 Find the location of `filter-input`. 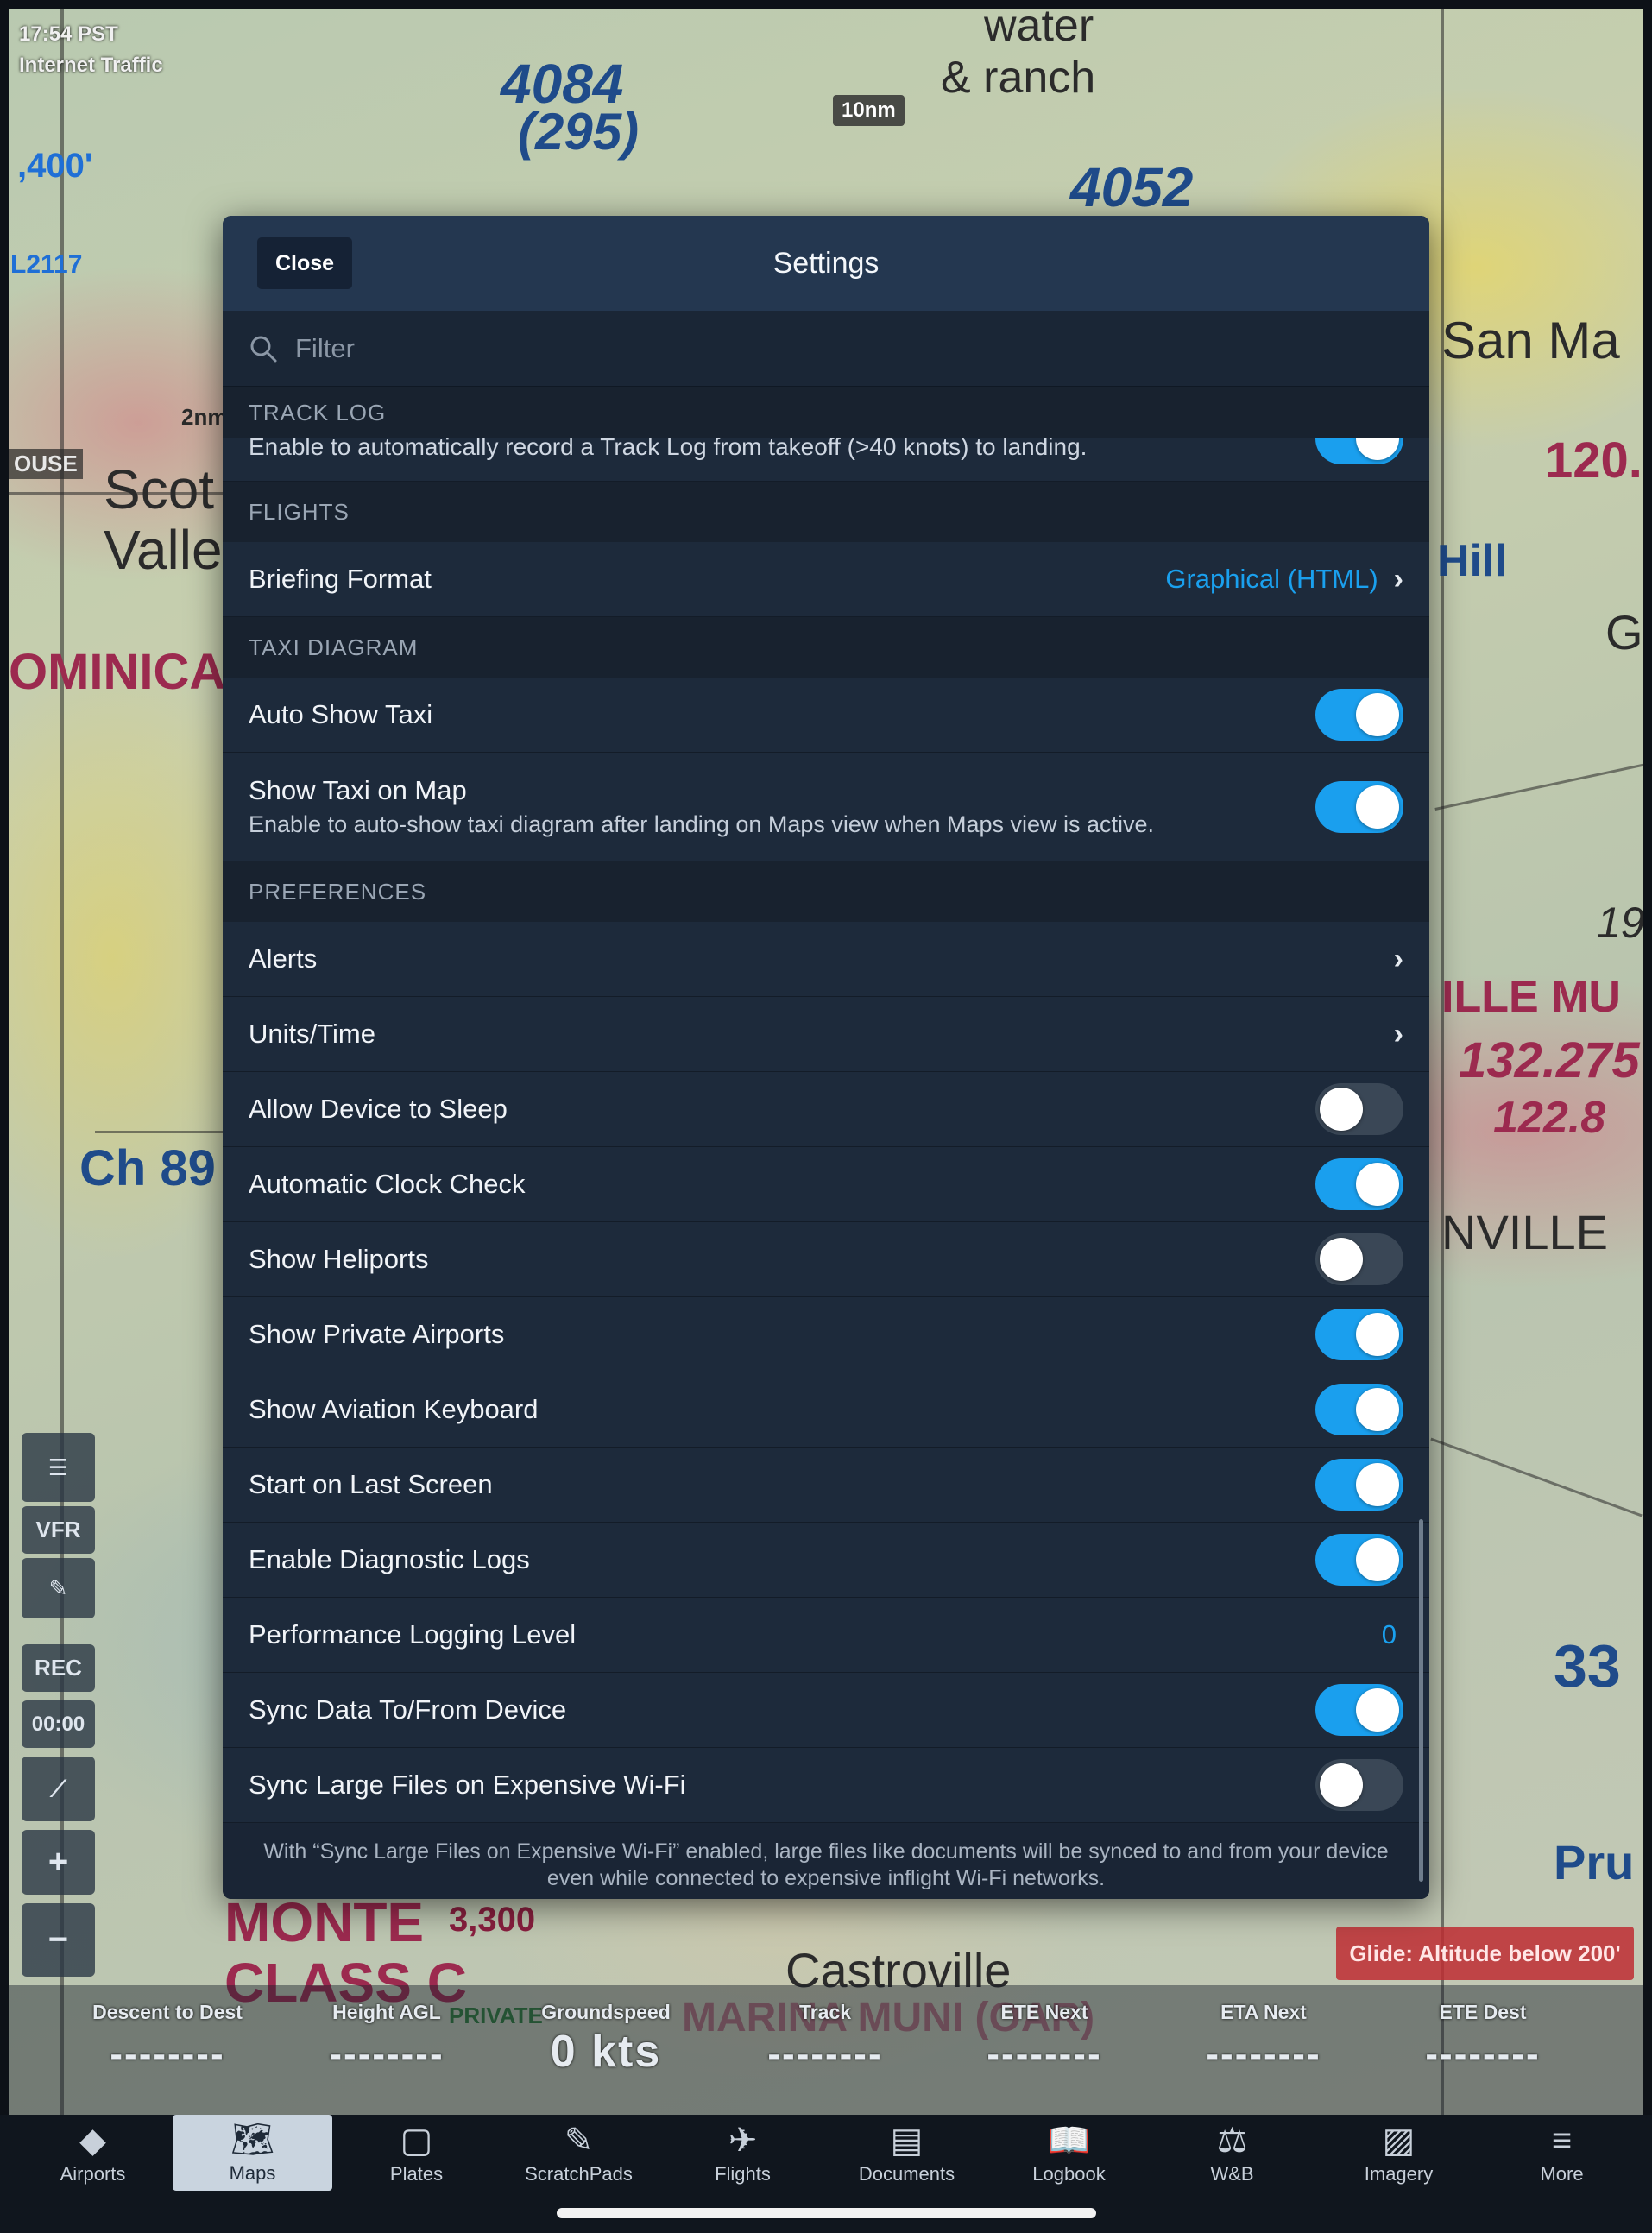

filter-input is located at coordinates (813, 348).